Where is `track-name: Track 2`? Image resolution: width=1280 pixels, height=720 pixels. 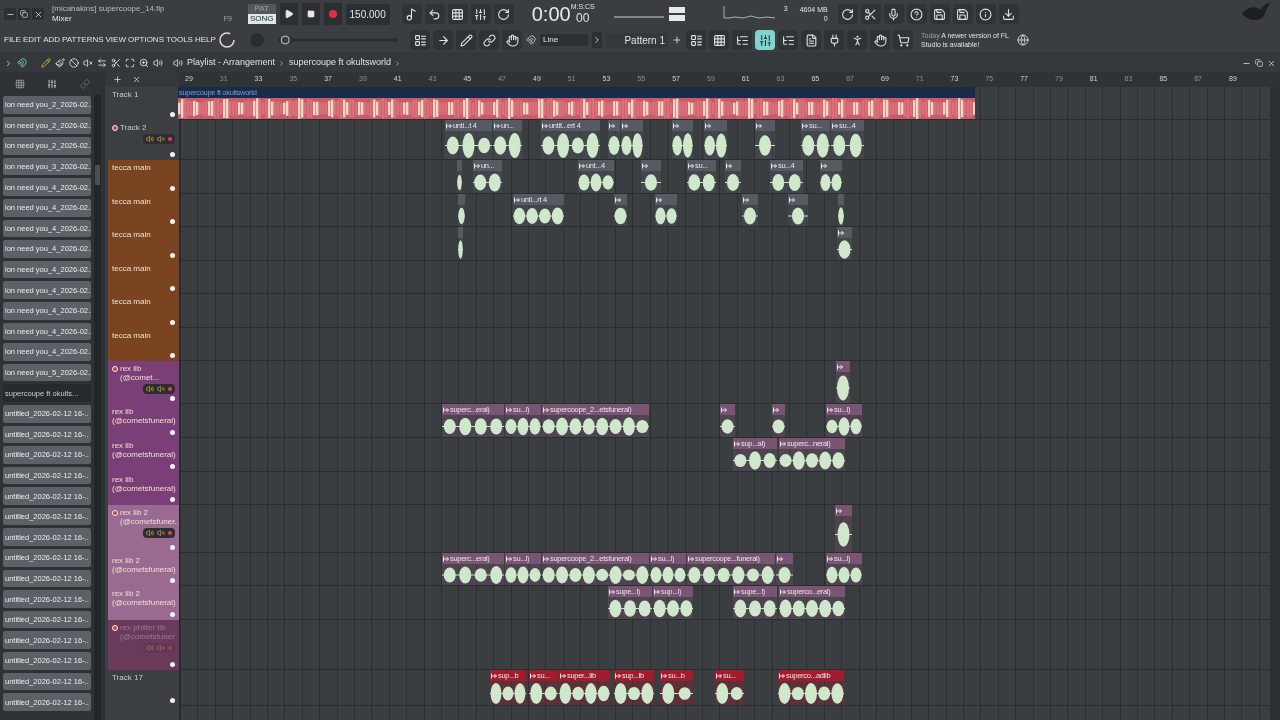 track-name: Track 2 is located at coordinates (133, 127).